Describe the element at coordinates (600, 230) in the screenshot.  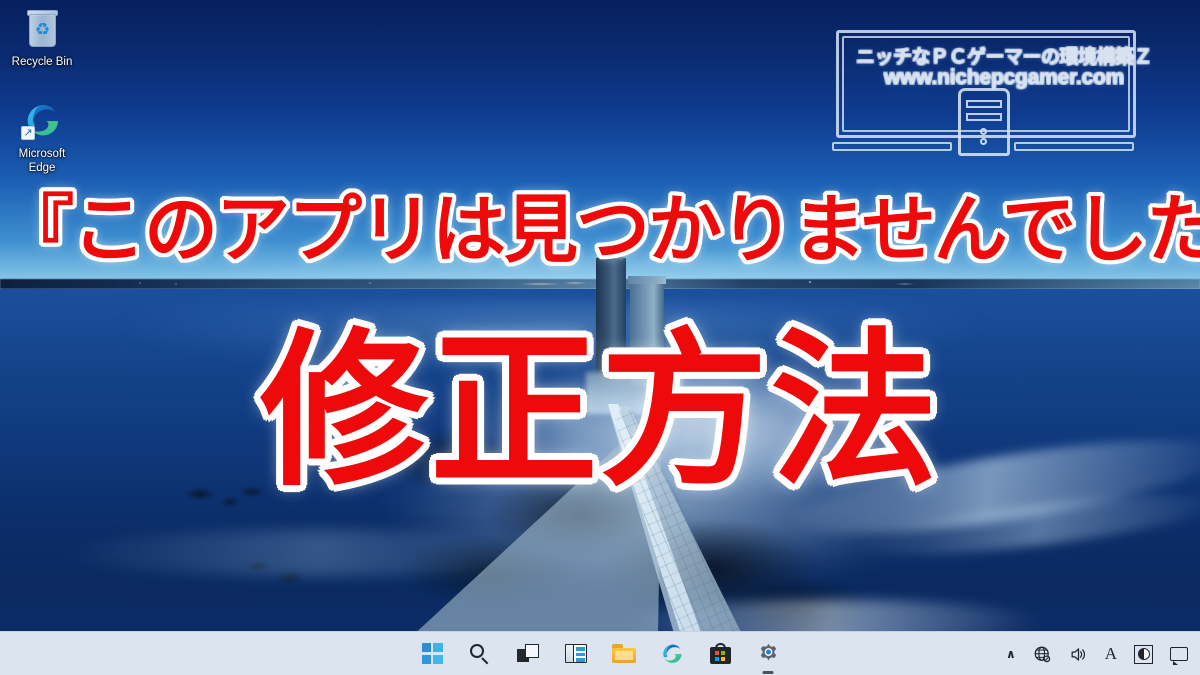
I see `headline-primary: 『このアプリは見つかりませんでした』` at that location.